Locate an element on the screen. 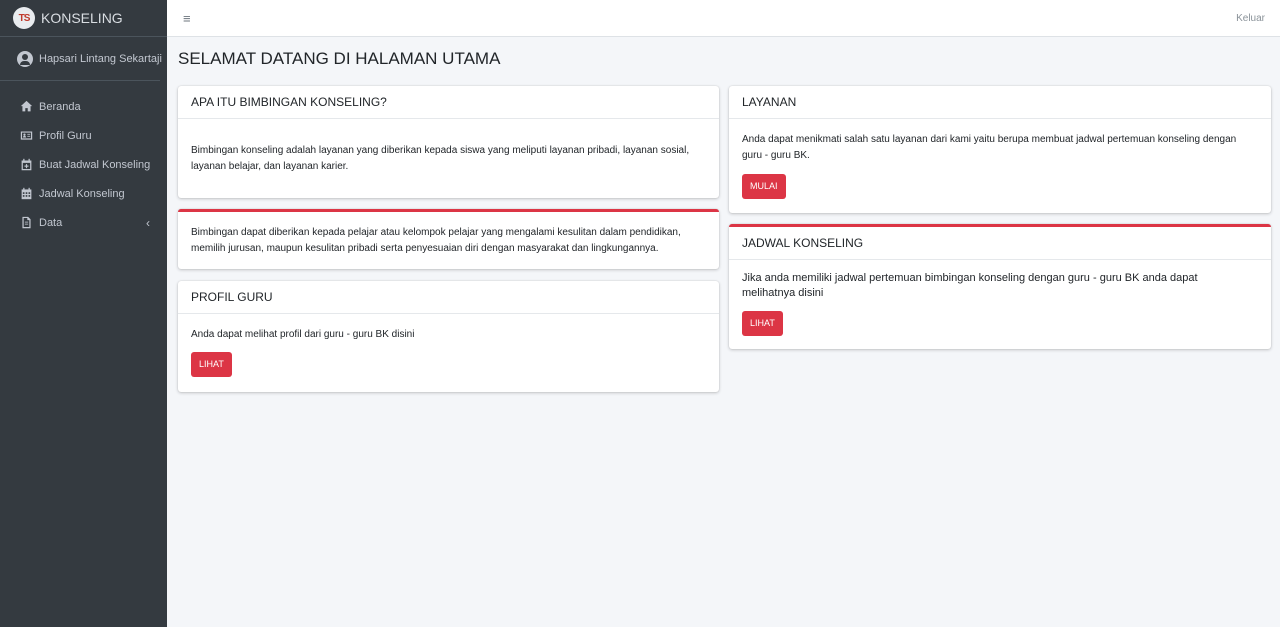  card-title: JADWAL KONSELING is located at coordinates (1000, 243).